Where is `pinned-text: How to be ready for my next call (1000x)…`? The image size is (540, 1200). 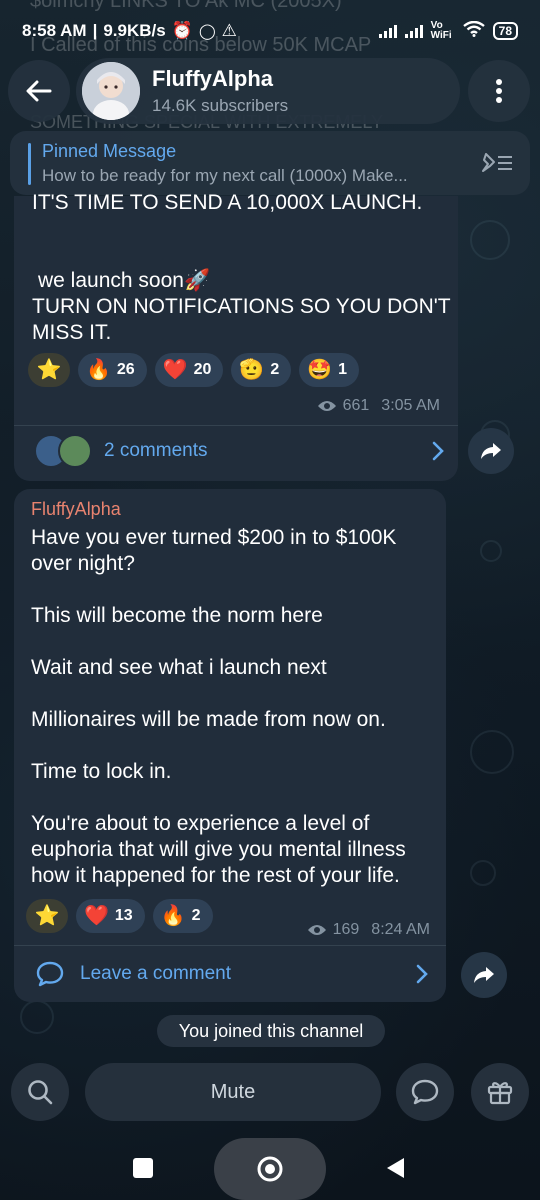
pinned-text: How to be ready for my next call (1000x)… is located at coordinates (225, 175).